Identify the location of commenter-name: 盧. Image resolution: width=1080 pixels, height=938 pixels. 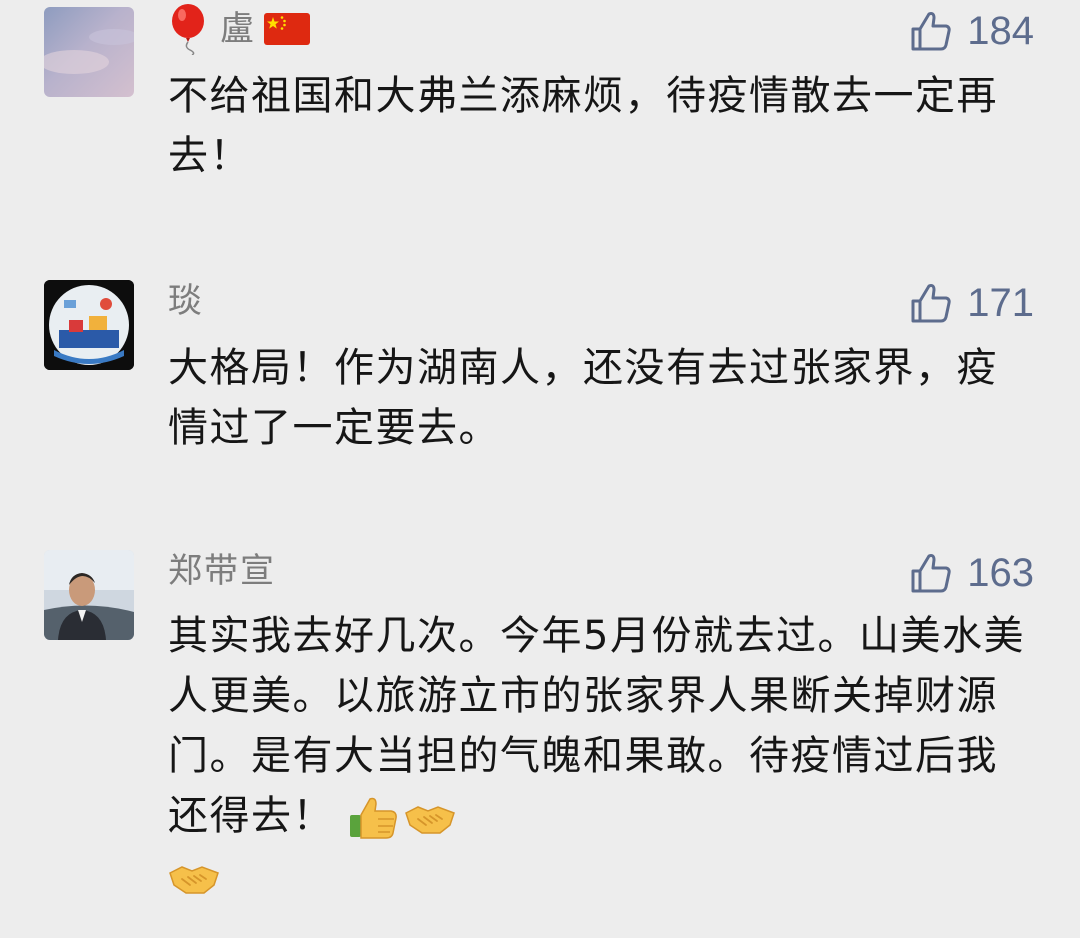
(238, 29).